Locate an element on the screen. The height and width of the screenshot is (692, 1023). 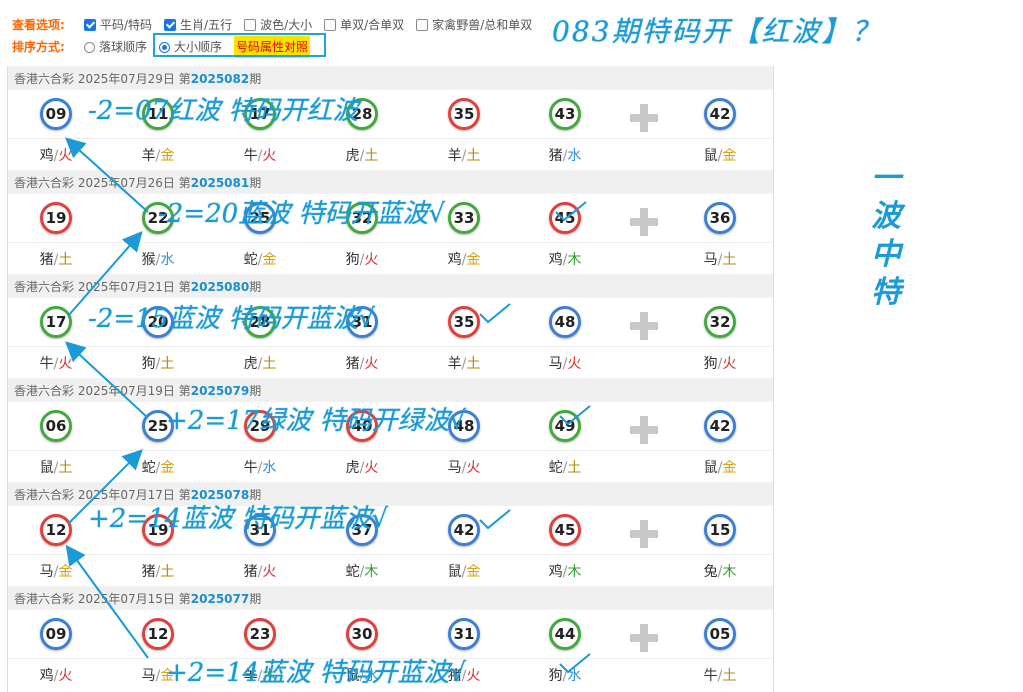
handwritten-note: -2=15蓝波 特码开蓝波√ is located at coordinates (232, 319).